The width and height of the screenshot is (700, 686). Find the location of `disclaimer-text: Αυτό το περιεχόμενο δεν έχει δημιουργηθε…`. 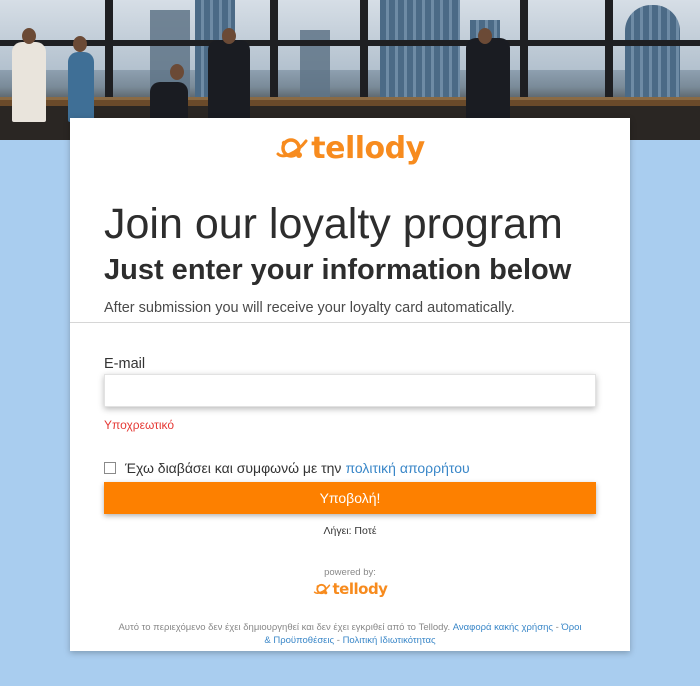

disclaimer-text: Αυτό το περιεχόμενο δεν έχει δημιουργηθε… is located at coordinates (284, 627).